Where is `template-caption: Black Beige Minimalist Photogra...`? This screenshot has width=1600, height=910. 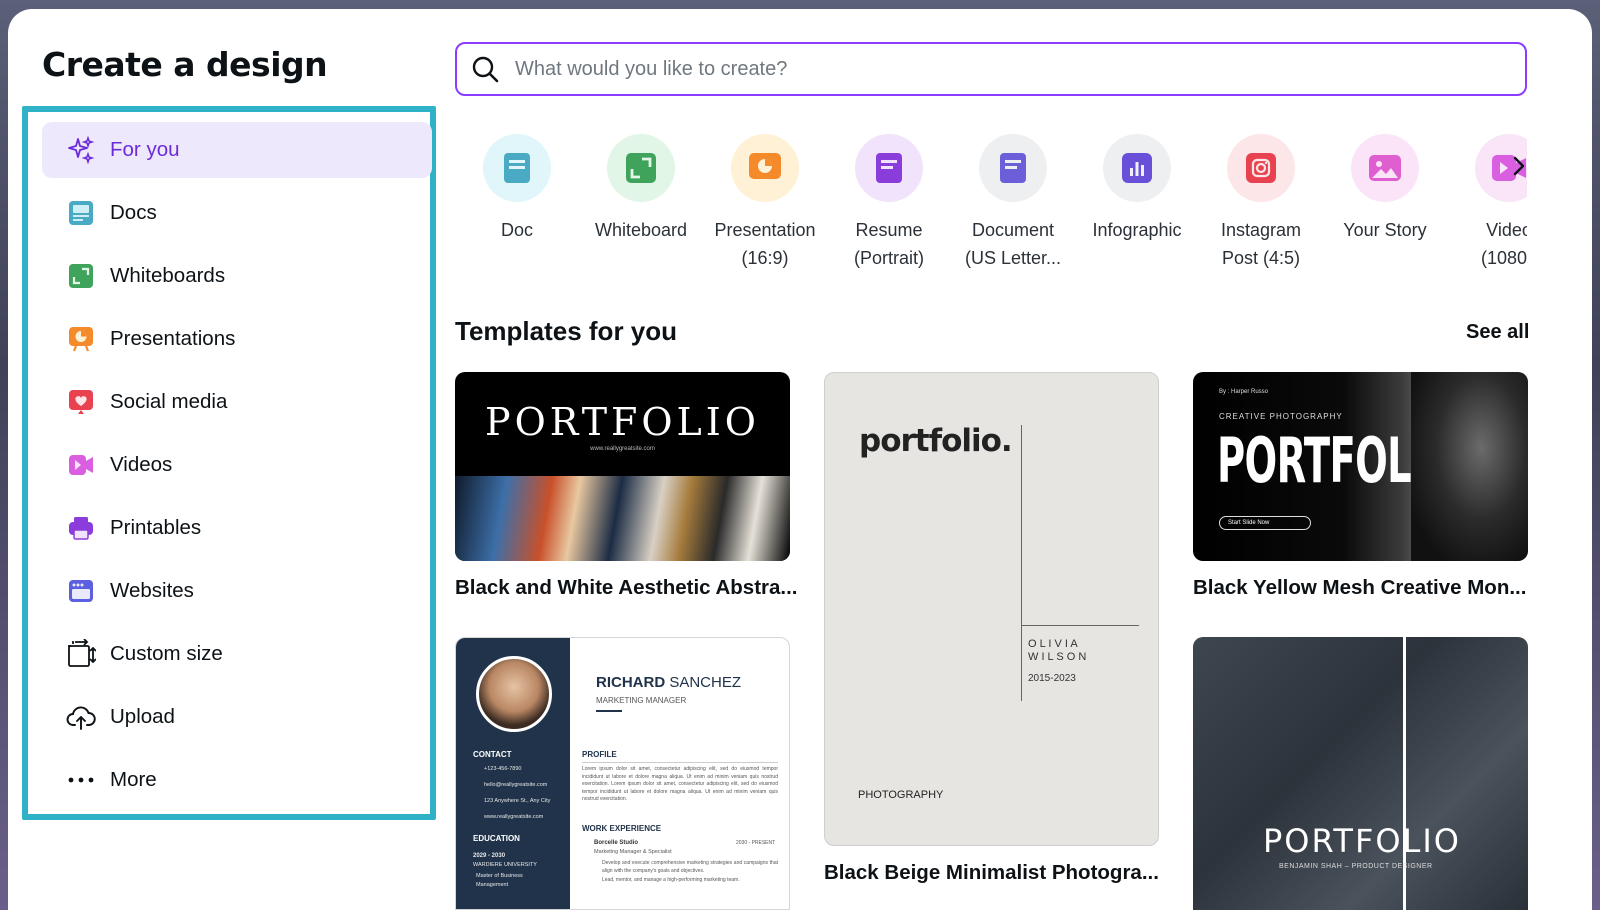 template-caption: Black Beige Minimalist Photogra... is located at coordinates (991, 872).